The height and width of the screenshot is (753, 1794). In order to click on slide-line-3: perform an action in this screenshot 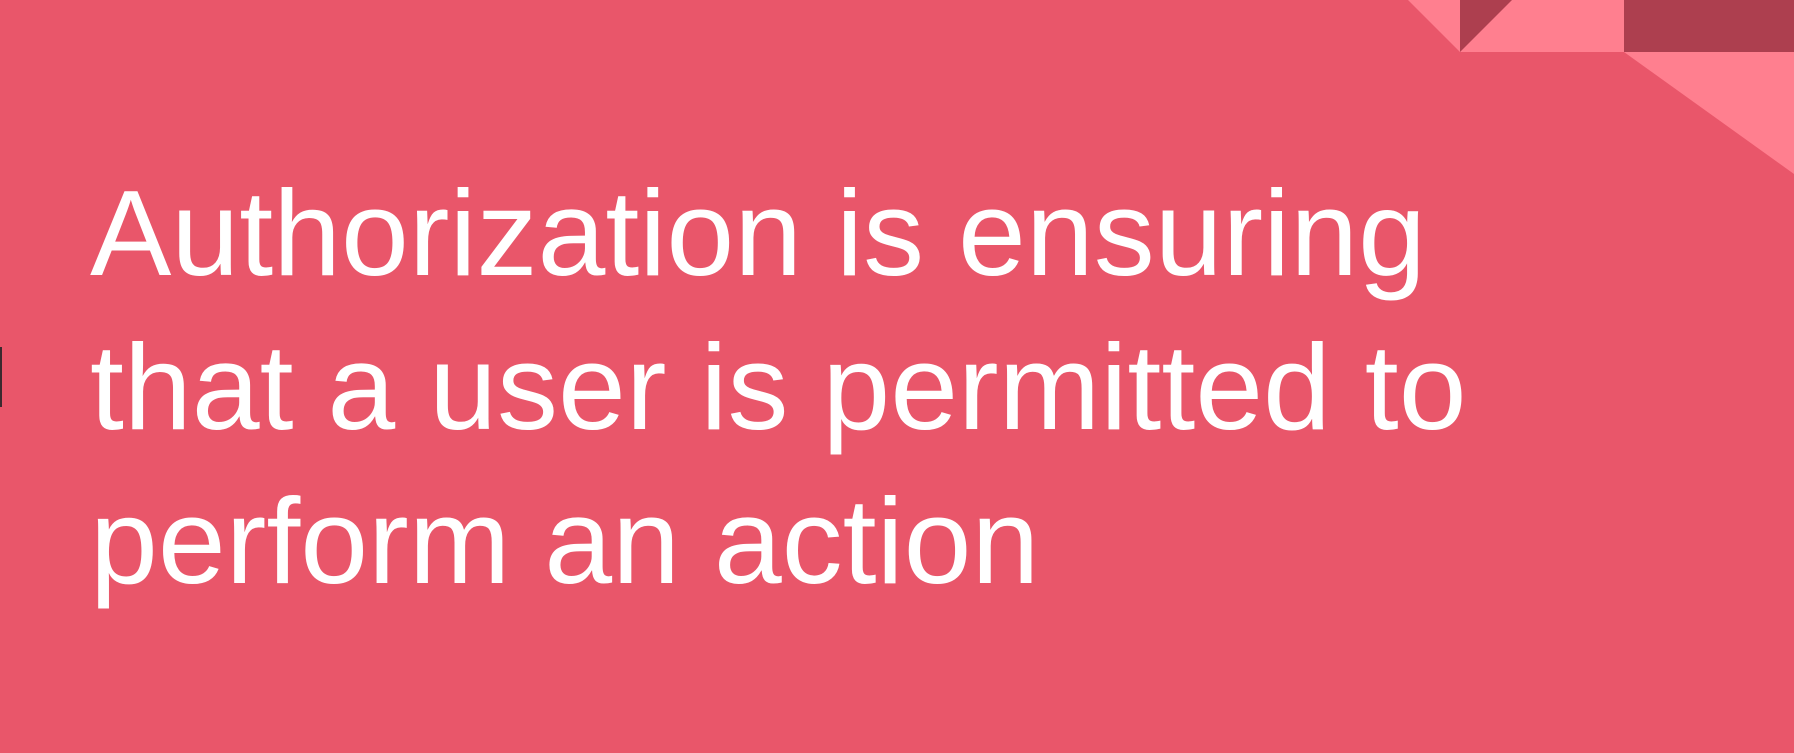, I will do `click(565, 541)`.